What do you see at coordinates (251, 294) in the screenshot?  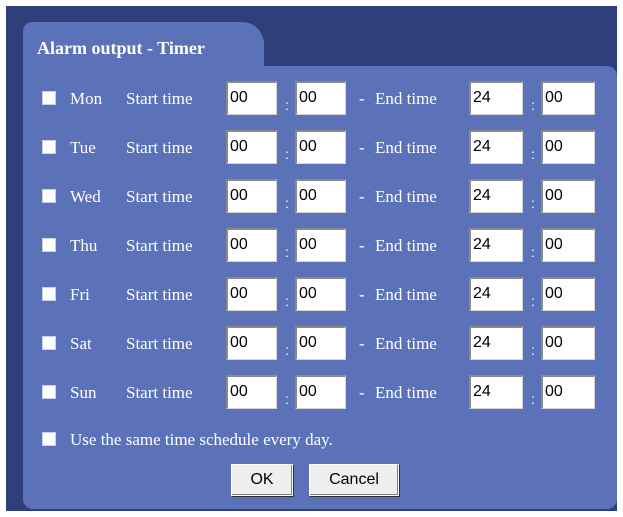 I see `start-hour-input-fri: 00` at bounding box center [251, 294].